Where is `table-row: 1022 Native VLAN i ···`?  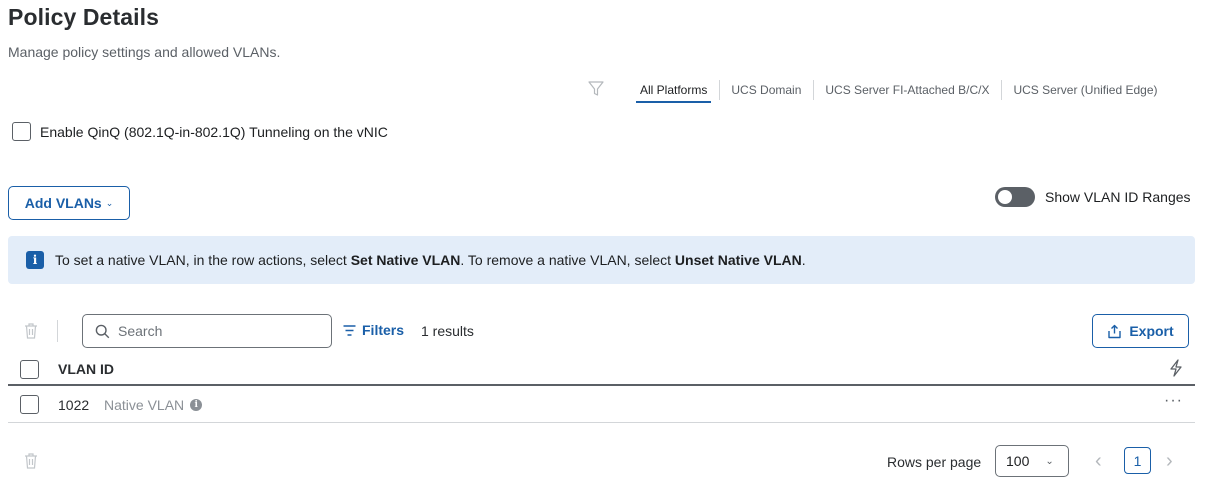
table-row: 1022 Native VLAN i ··· is located at coordinates (601, 405).